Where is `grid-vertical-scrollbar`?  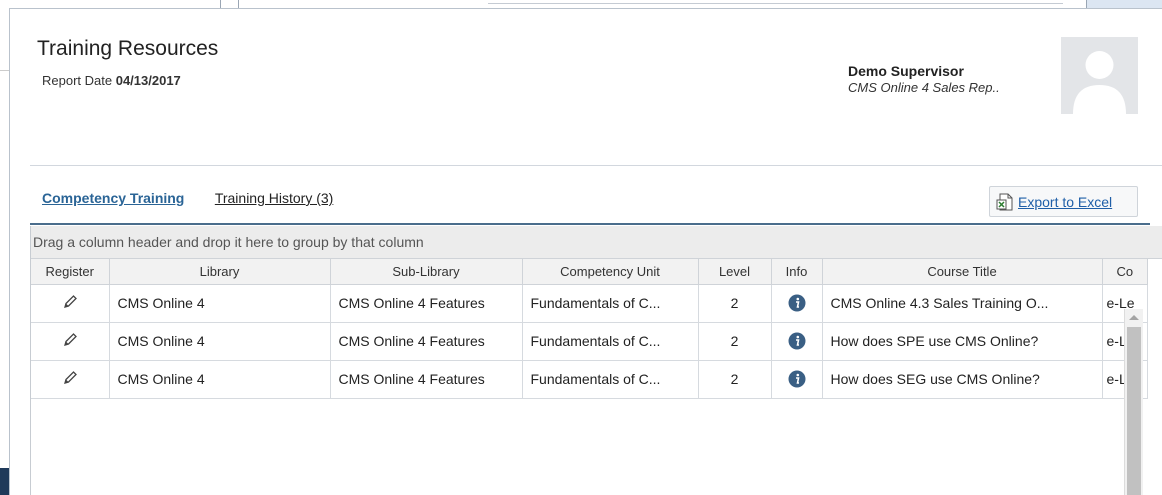 grid-vertical-scrollbar is located at coordinates (1133, 402).